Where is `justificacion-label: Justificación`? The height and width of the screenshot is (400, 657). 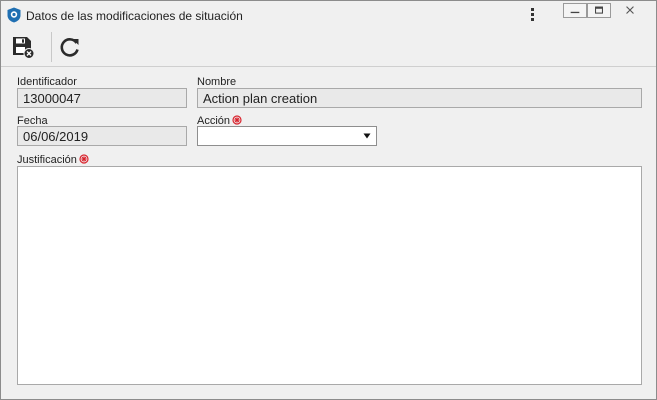
justificacion-label: Justificación is located at coordinates (47, 160).